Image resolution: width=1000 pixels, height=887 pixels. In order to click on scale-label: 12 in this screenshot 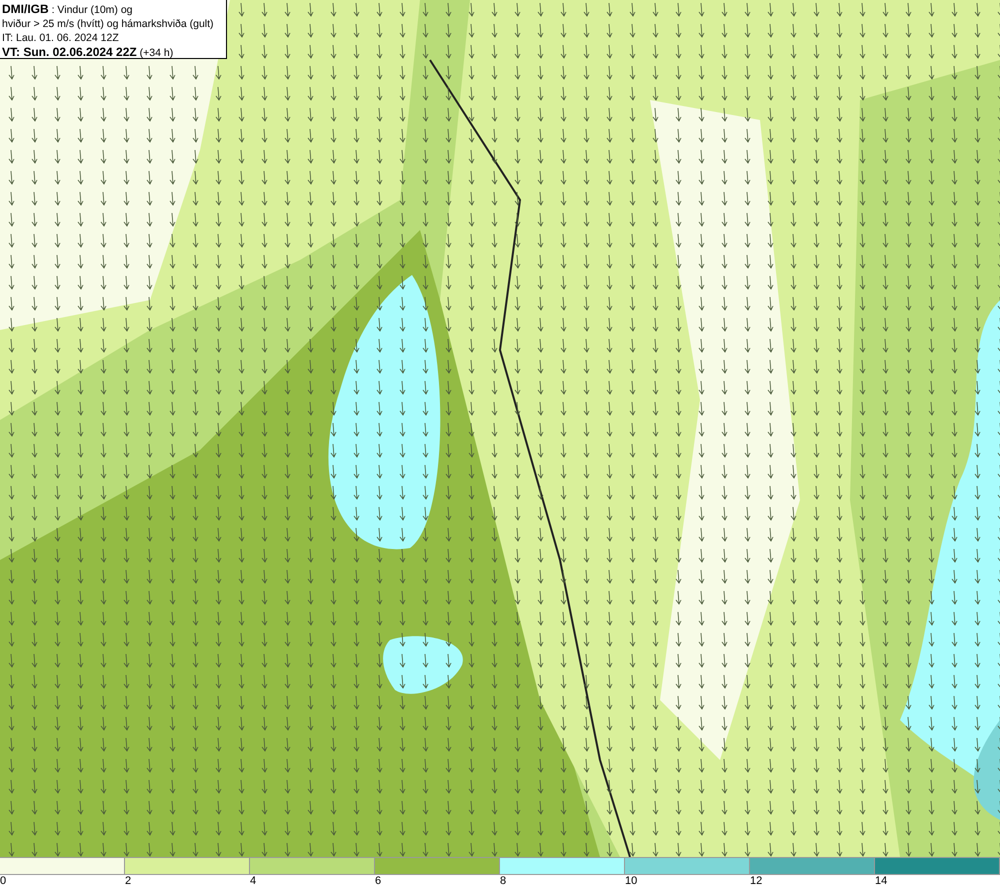, I will do `click(756, 881)`.